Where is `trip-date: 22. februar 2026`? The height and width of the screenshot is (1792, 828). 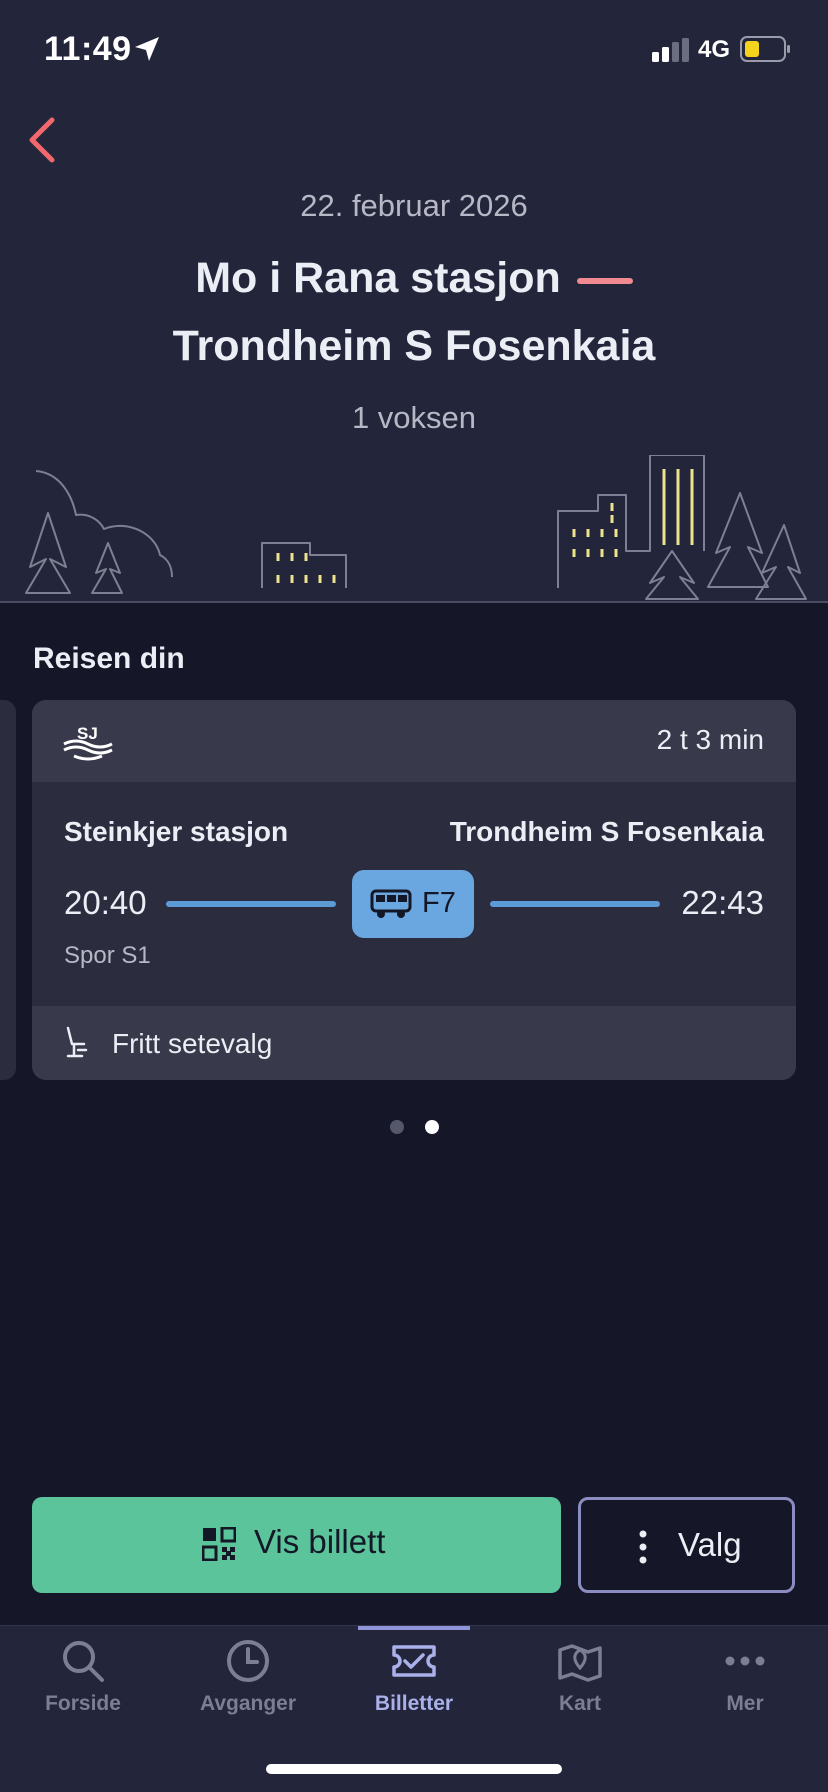
trip-date: 22. februar 2026 is located at coordinates (414, 205).